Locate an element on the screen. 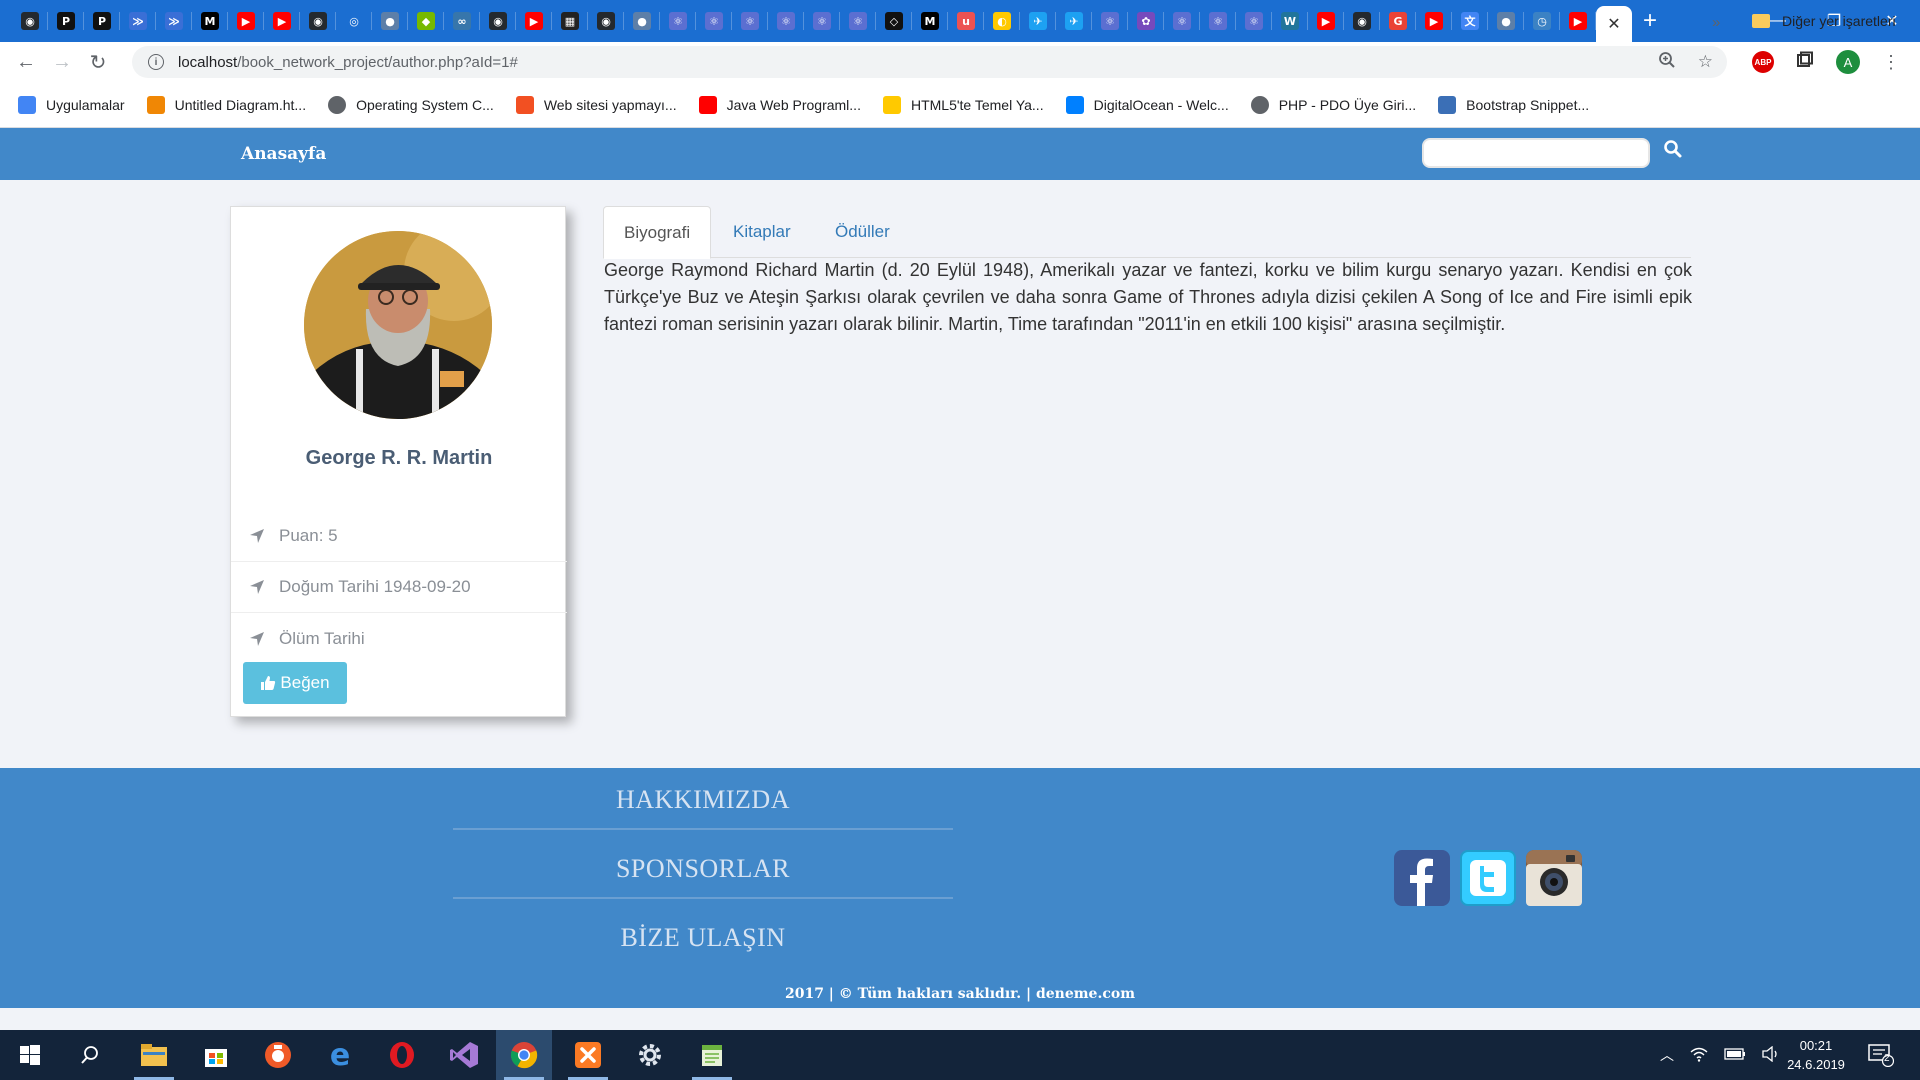 The height and width of the screenshot is (1080, 1920). active-tab-close-icon: ✕ is located at coordinates (1614, 24).